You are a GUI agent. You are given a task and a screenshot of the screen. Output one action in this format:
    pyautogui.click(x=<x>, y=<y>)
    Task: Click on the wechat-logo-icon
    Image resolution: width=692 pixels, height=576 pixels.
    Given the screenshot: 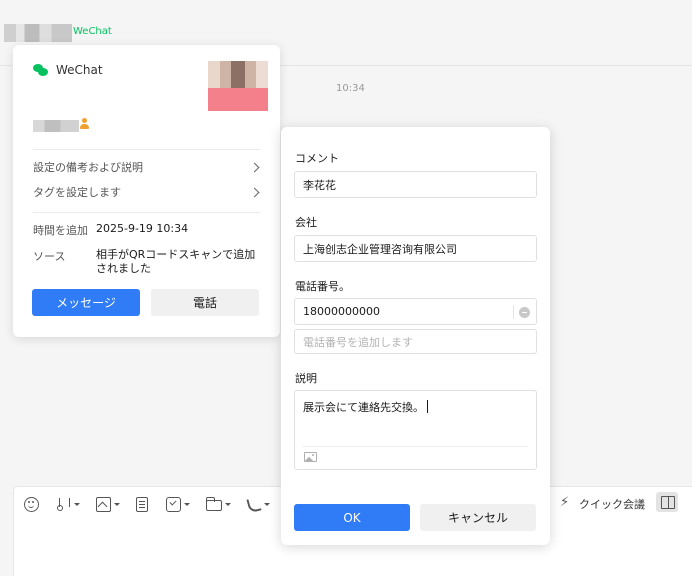 What is the action you would take?
    pyautogui.click(x=40, y=70)
    